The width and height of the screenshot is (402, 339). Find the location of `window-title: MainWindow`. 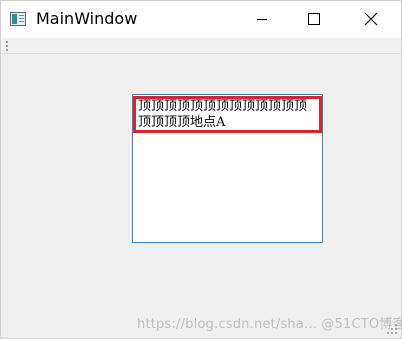

window-title: MainWindow is located at coordinates (87, 18).